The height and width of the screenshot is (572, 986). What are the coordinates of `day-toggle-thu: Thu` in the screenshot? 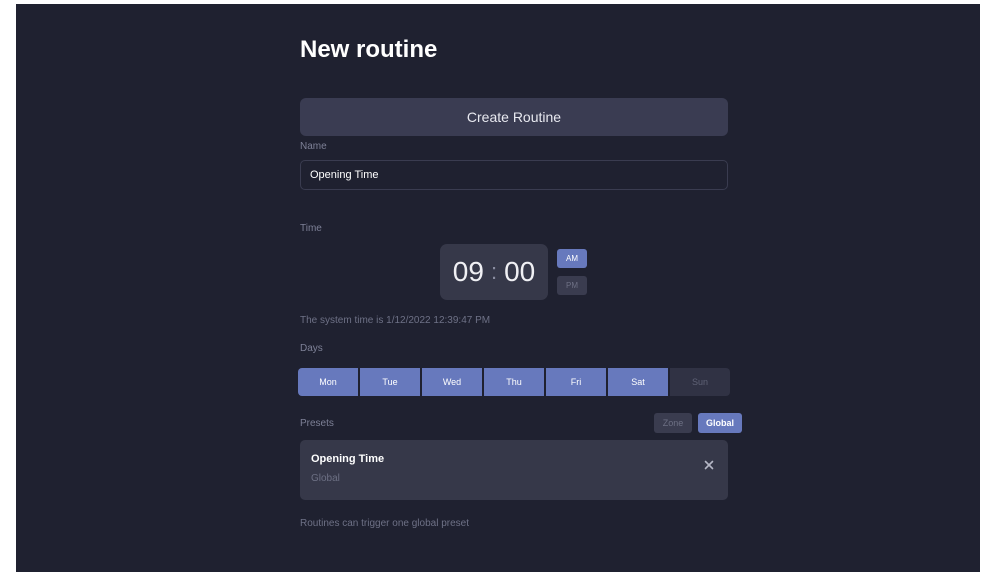 It's located at (514, 382).